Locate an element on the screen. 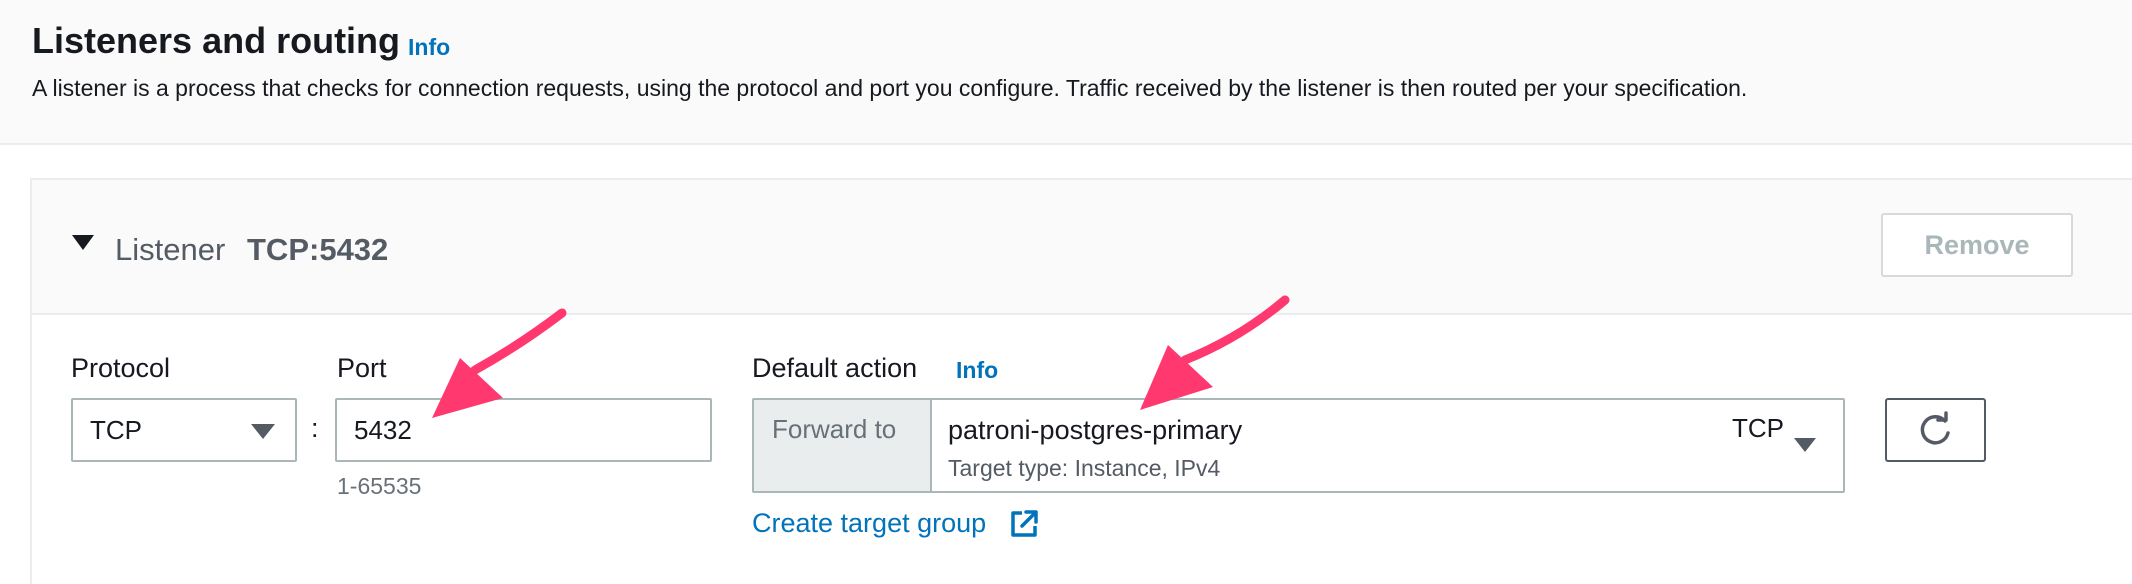 Image resolution: width=2132 pixels, height=584 pixels. caret-down-icon is located at coordinates (83, 242).